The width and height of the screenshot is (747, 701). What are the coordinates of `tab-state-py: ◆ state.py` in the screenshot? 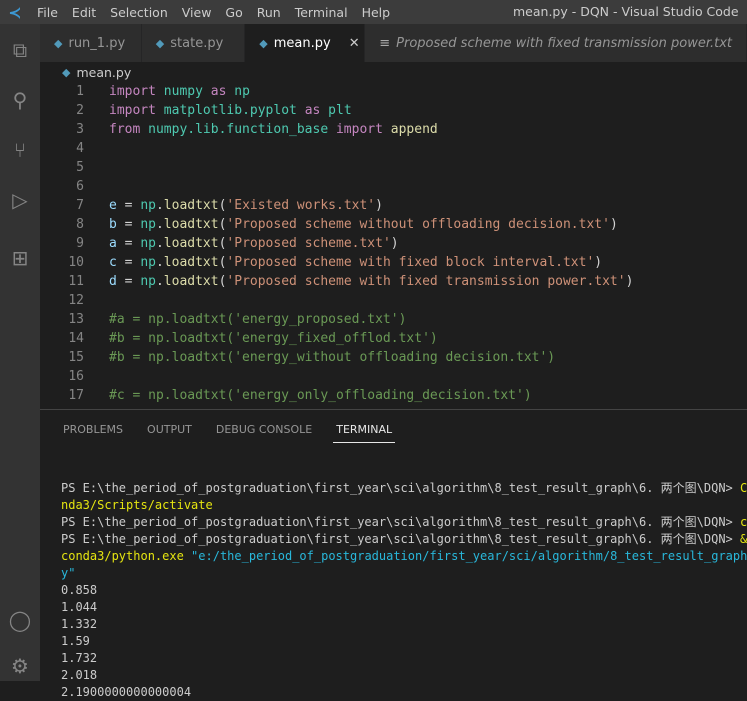 It's located at (193, 43).